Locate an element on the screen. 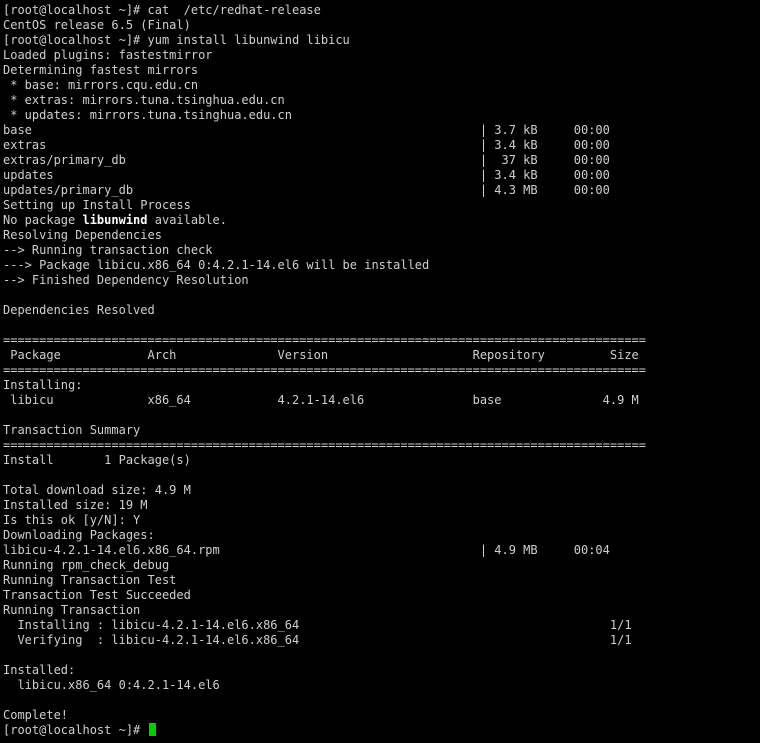 The image size is (760, 743). terminal-line: Package Arch Version Repository Size is located at coordinates (381, 355).